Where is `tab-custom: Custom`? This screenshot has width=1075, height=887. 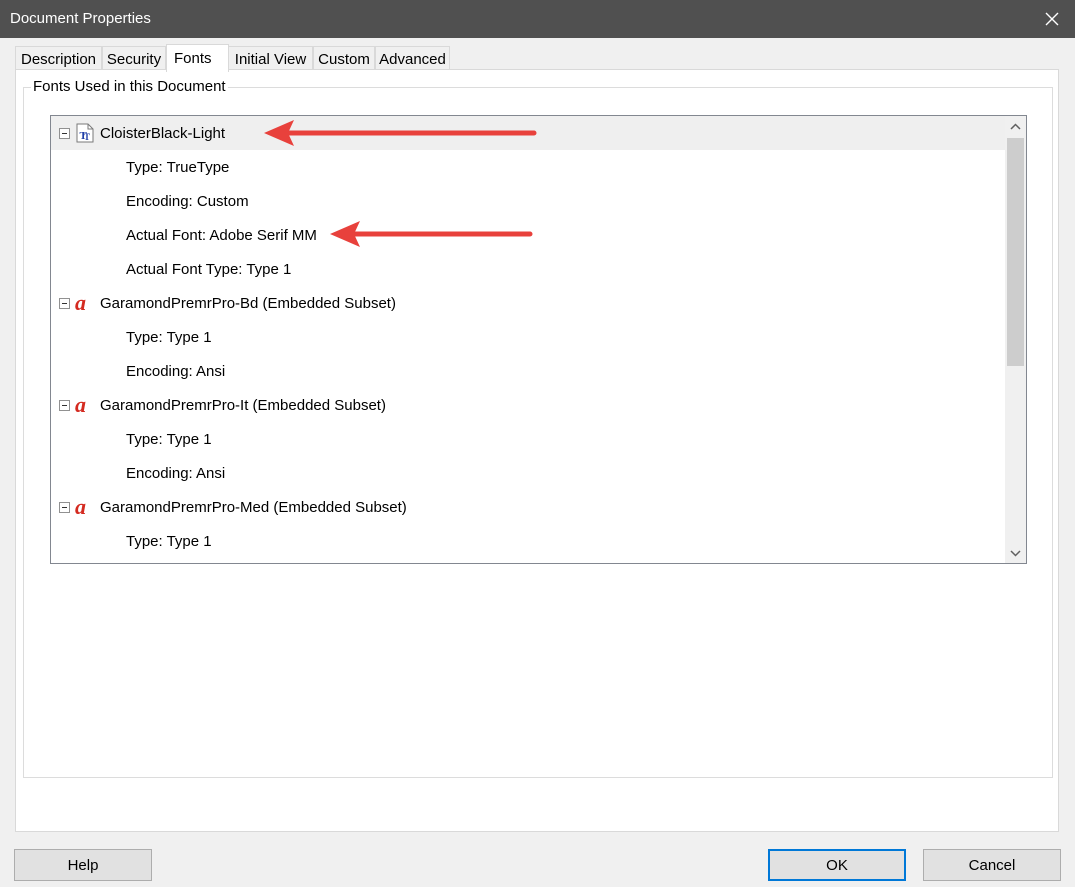
tab-custom: Custom is located at coordinates (344, 58).